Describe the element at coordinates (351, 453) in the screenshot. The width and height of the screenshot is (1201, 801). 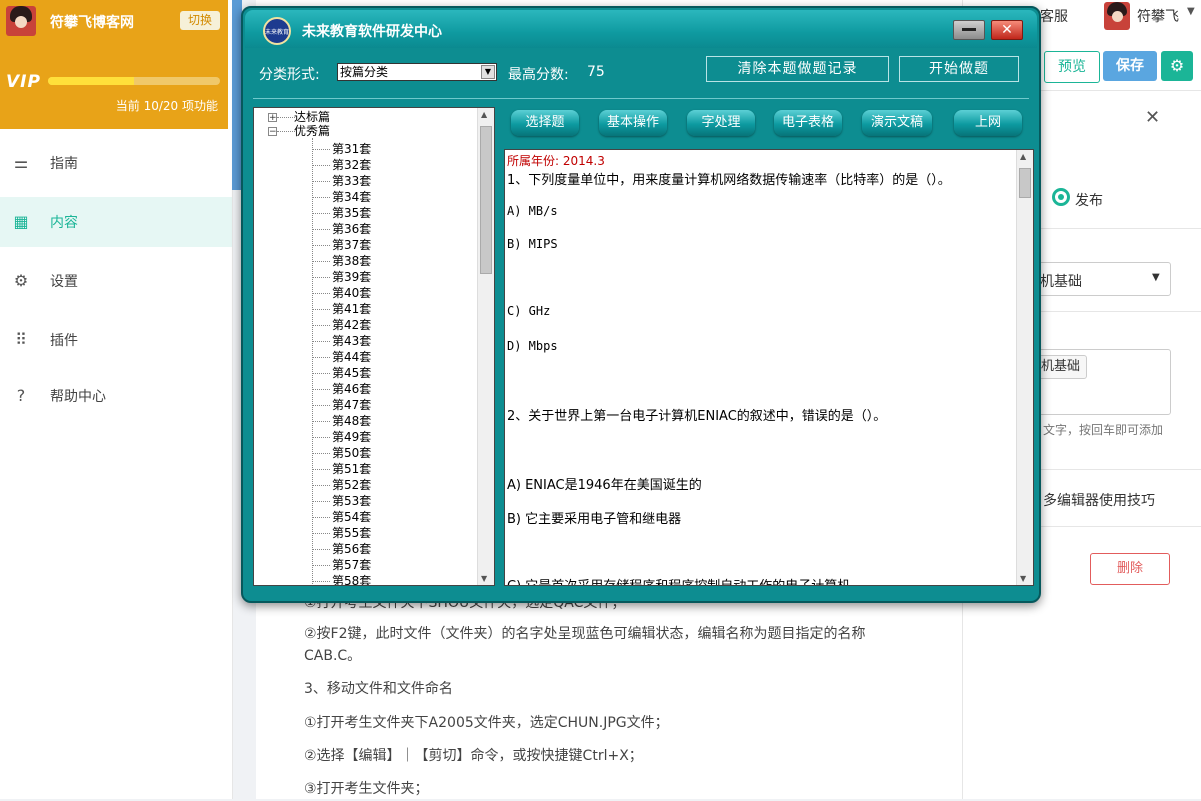
I see `tree-node-set: 第50套` at that location.